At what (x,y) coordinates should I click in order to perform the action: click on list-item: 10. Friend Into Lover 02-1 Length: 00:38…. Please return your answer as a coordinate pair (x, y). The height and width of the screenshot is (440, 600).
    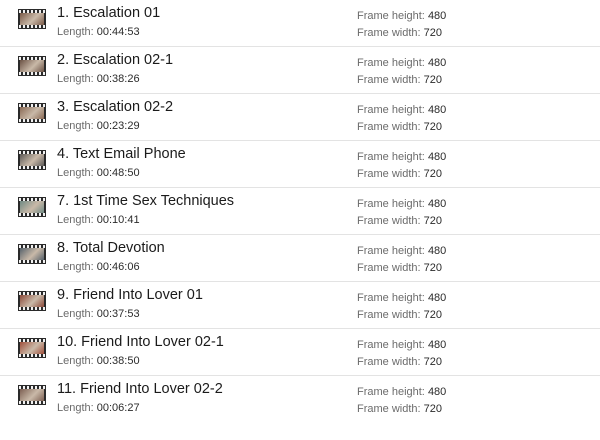
    Looking at the image, I should click on (300, 352).